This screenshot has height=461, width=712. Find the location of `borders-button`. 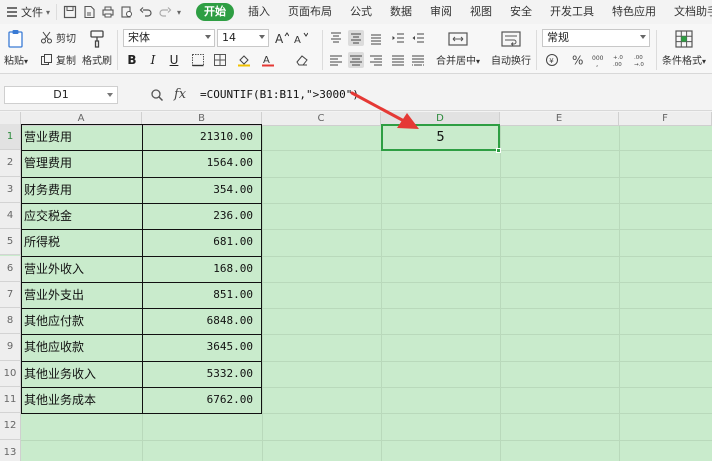

borders-button is located at coordinates (198, 60).